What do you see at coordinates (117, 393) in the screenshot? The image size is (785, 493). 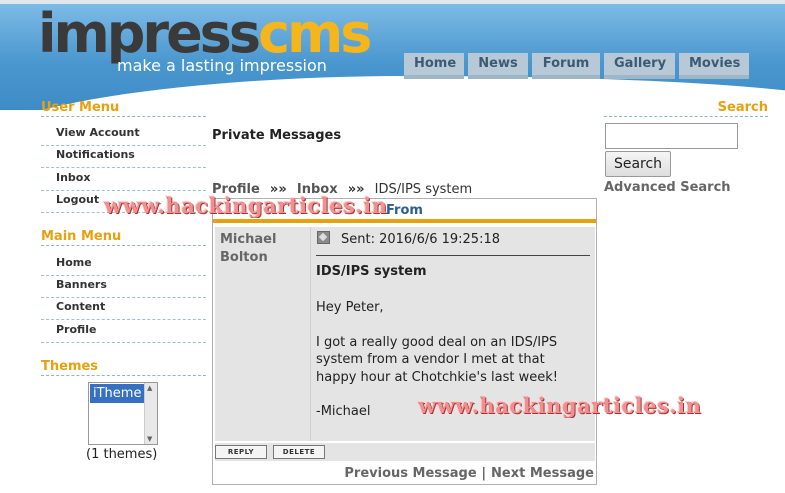 I see `theme-option-selected: iTheme` at bounding box center [117, 393].